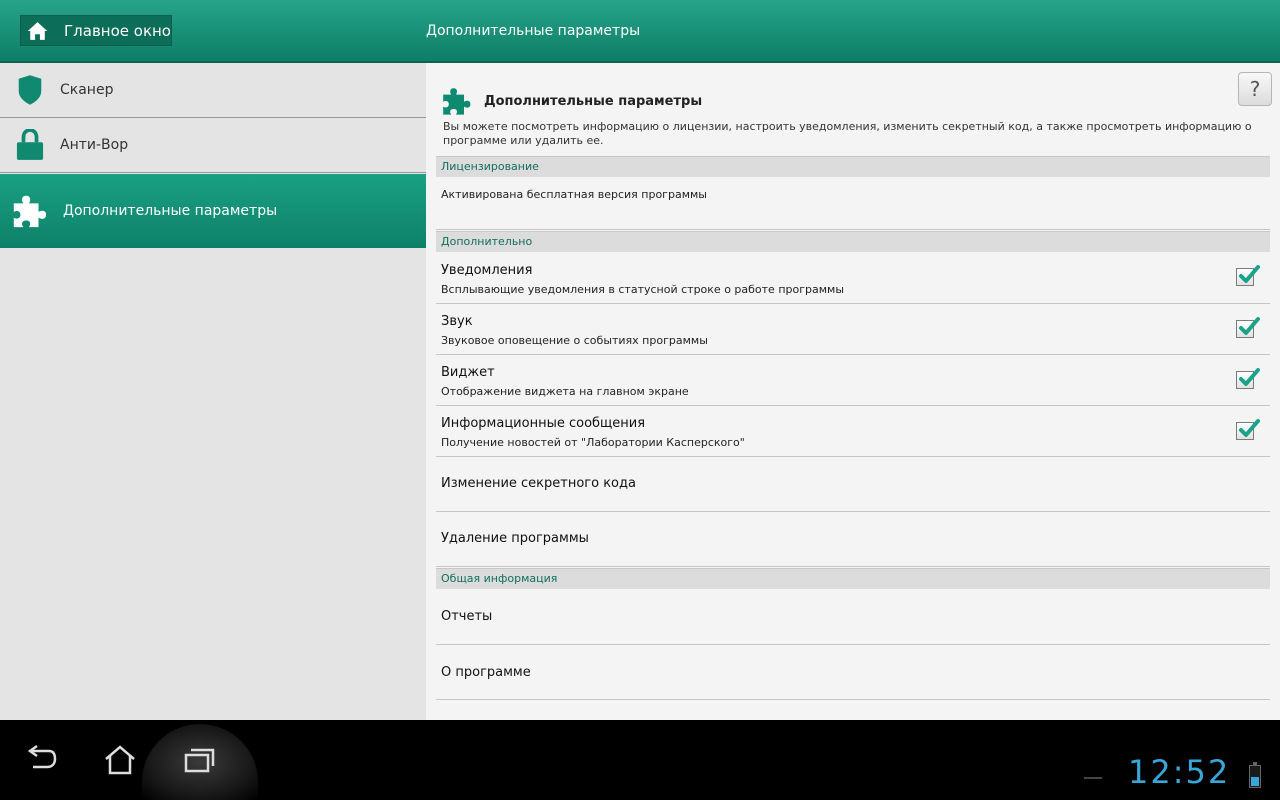 The width and height of the screenshot is (1280, 800). I want to click on home-button-label: Главное окно, so click(117, 30).